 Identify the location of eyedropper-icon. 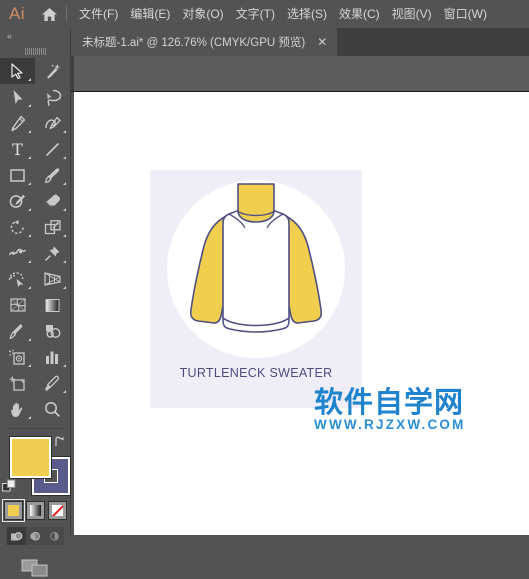
(16, 331).